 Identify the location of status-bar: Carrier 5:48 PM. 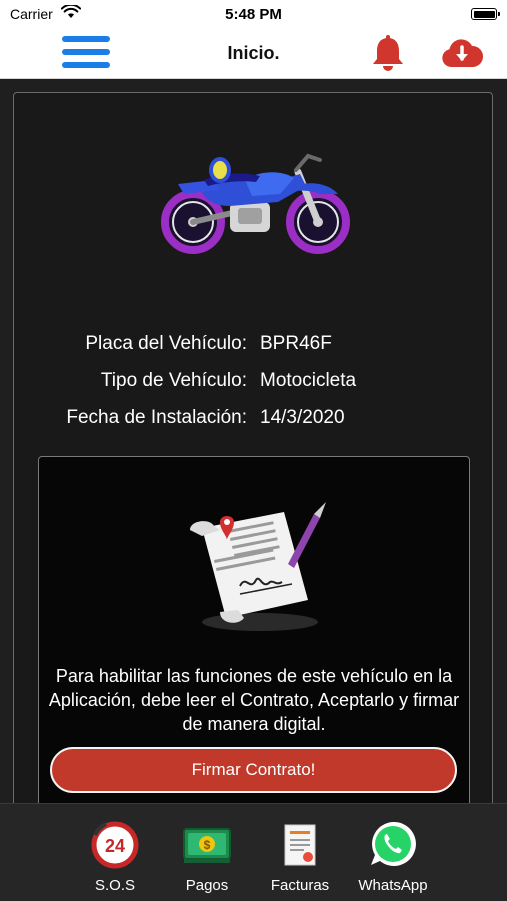
(253, 14).